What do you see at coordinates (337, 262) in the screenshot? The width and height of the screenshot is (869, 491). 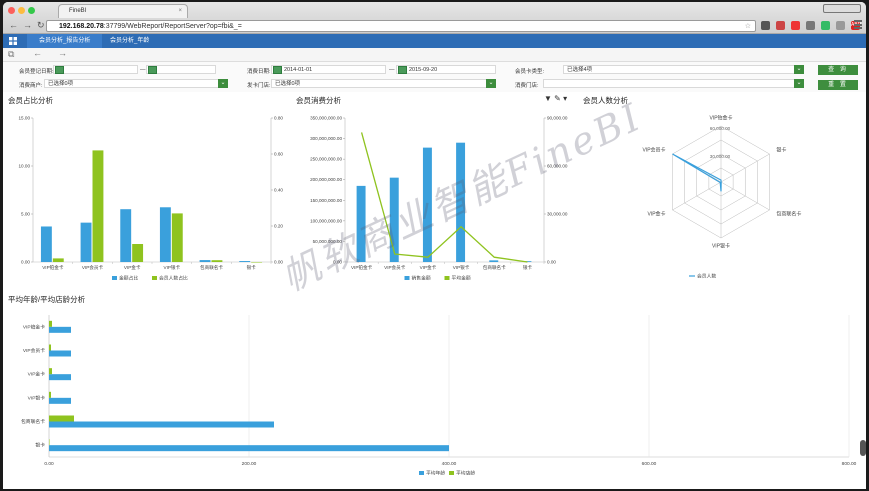 I see `y-tick-label: 0.00` at bounding box center [337, 262].